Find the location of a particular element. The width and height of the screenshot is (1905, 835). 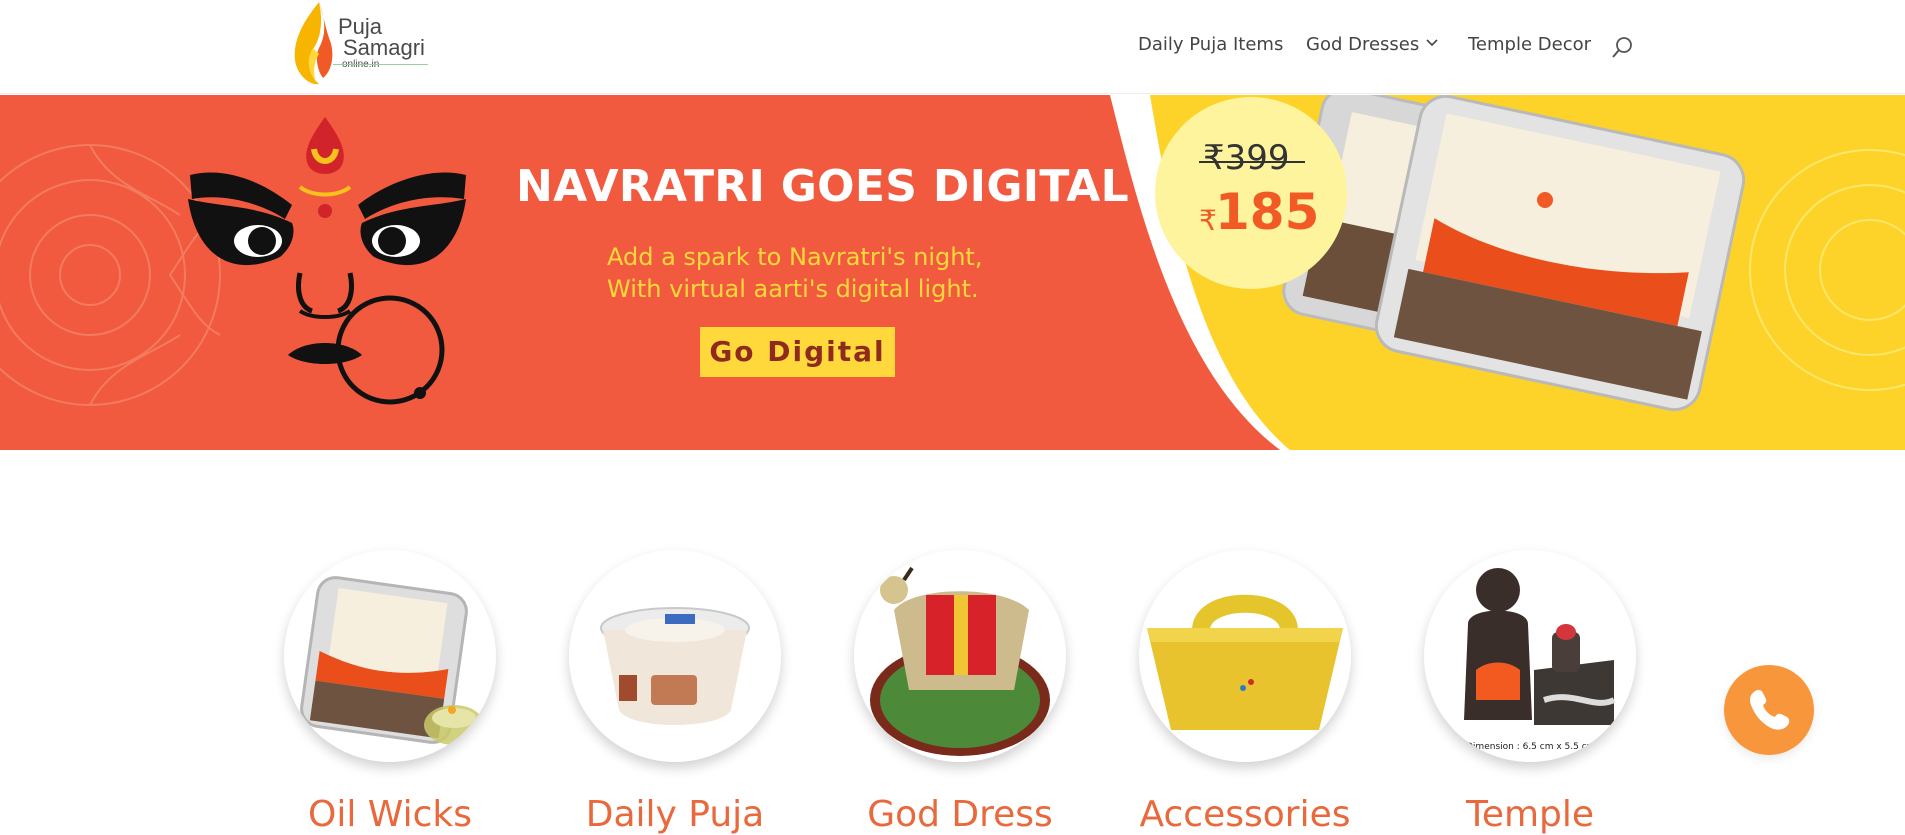

category-daily-puja: Daily Puja is located at coordinates (675, 692).